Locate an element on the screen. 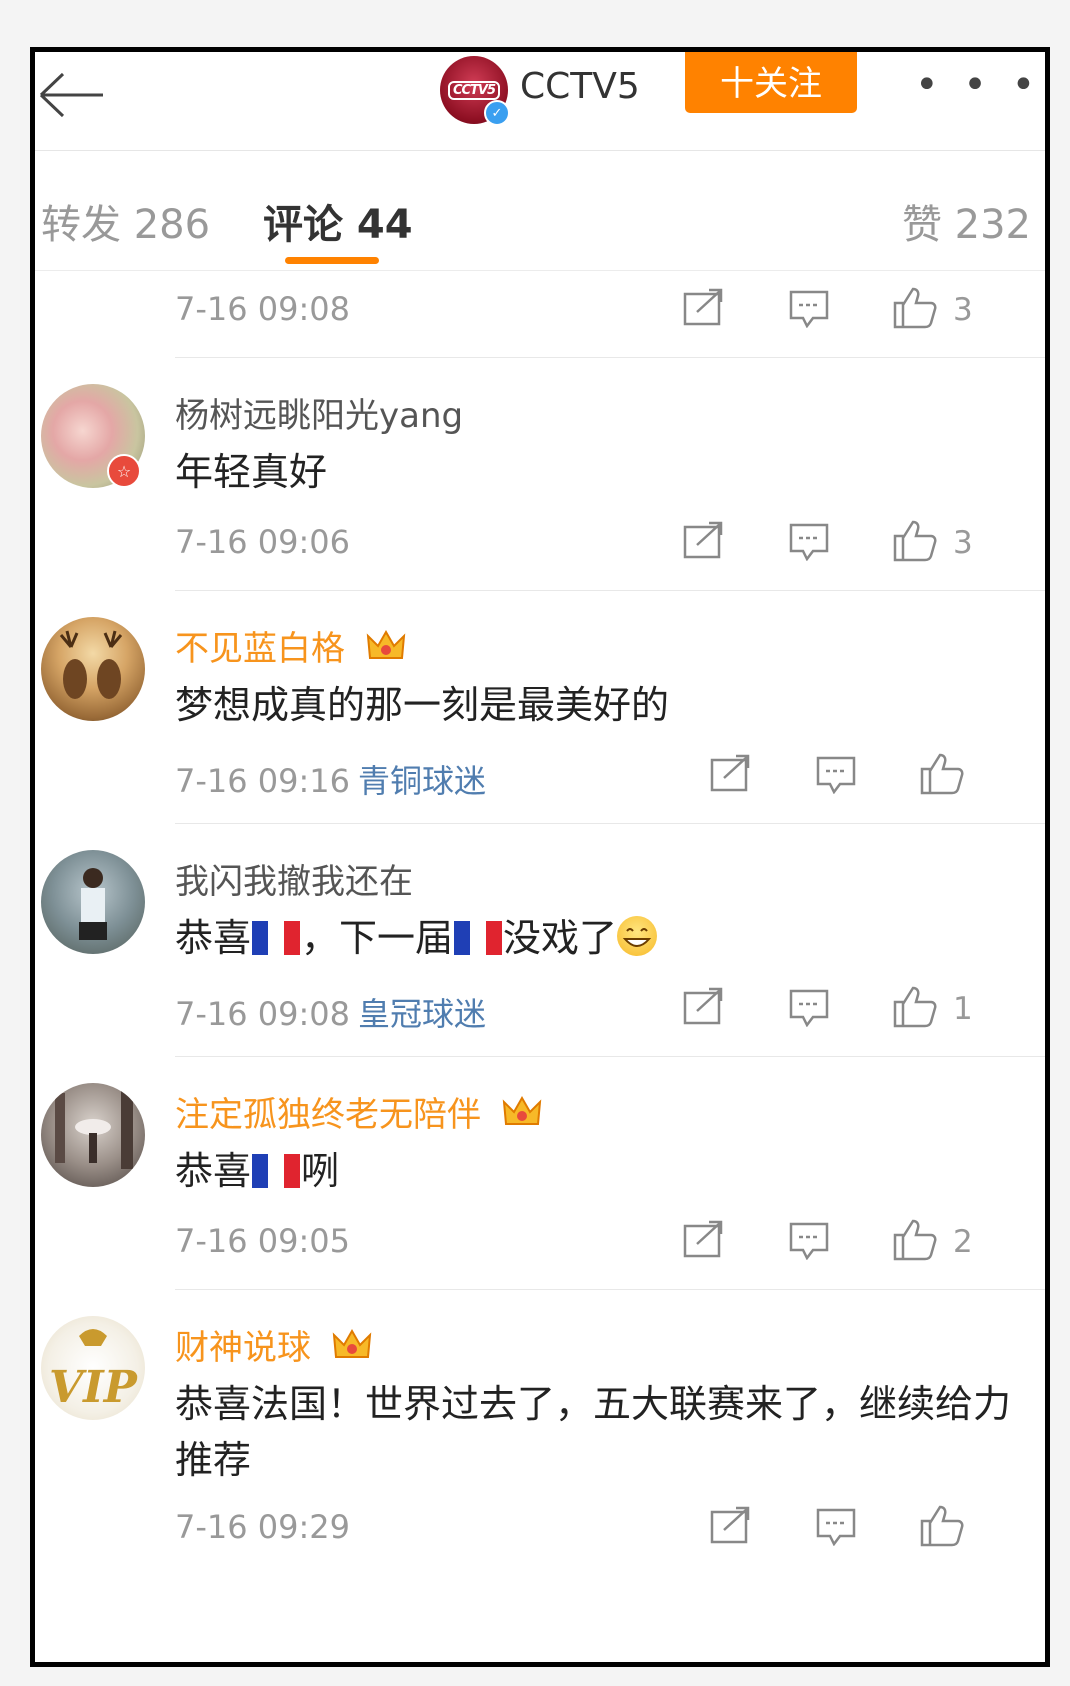 This screenshot has height=1686, width=1070. comment-time: 7-16 09:05 is located at coordinates (263, 1241).